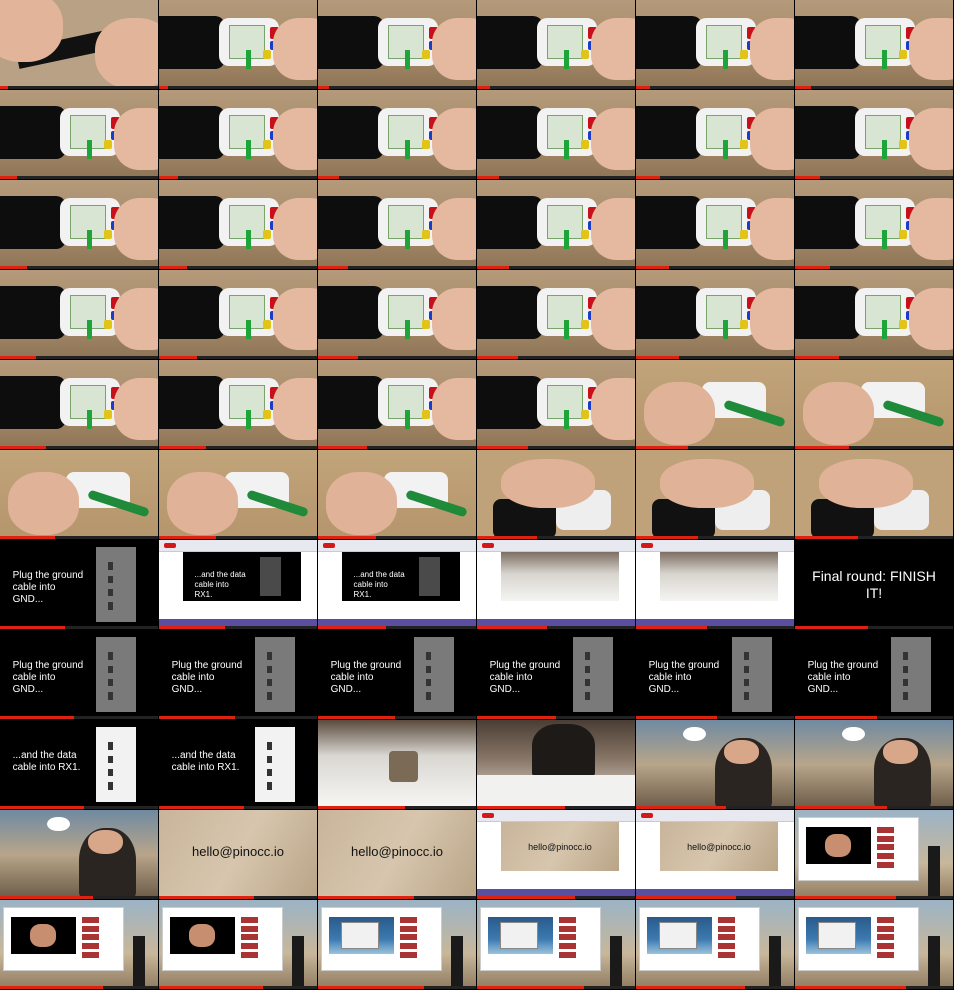  What do you see at coordinates (715, 854) in the screenshot?
I see `video-thumbnail: hello@pinocc.io` at bounding box center [715, 854].